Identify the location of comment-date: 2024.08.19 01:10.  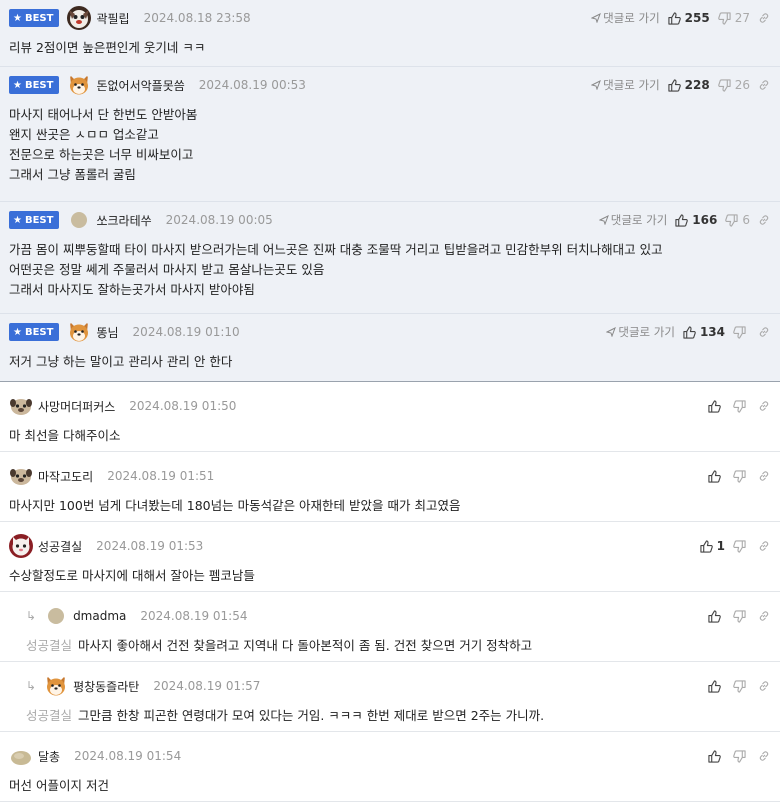
(186, 332).